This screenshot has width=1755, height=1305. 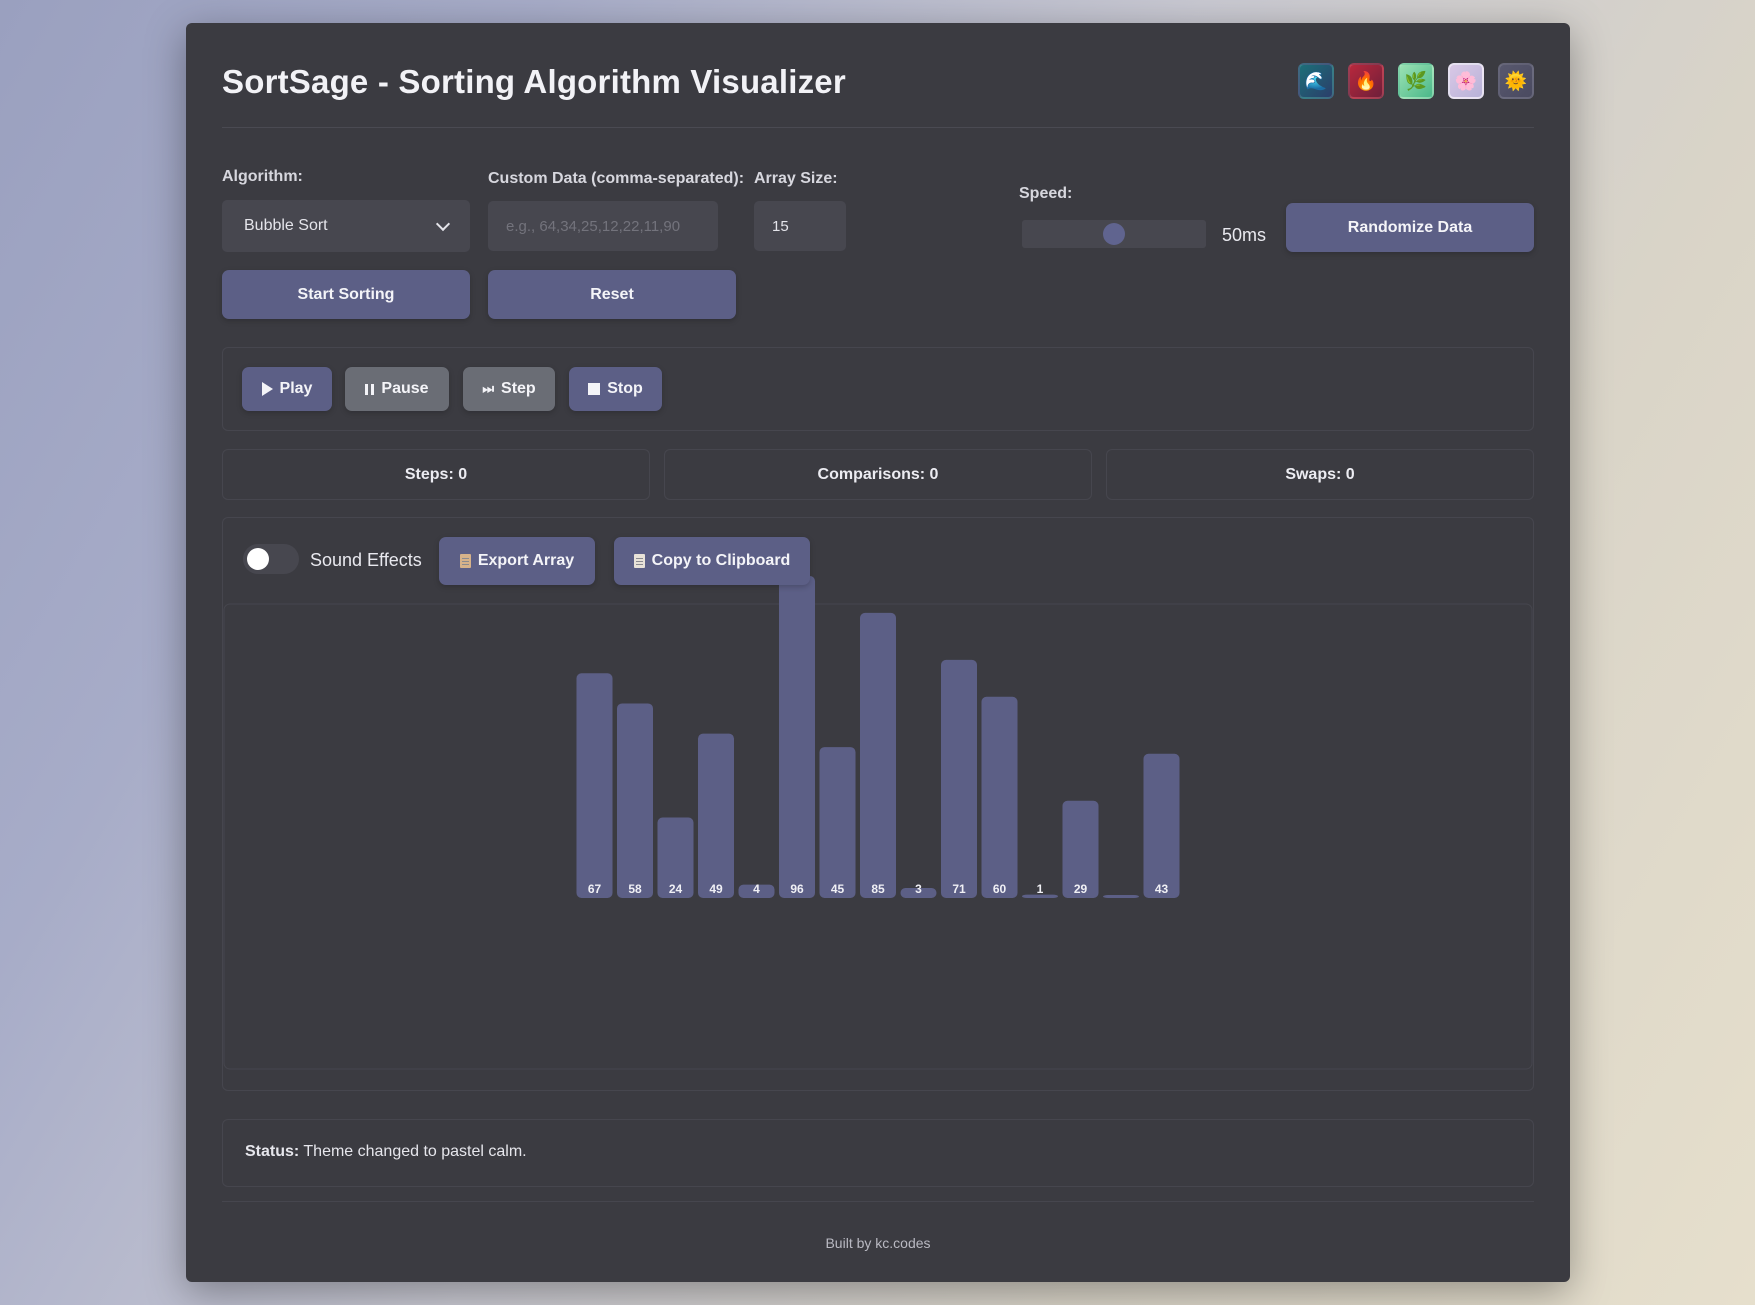 I want to click on array-size-input, so click(x=800, y=226).